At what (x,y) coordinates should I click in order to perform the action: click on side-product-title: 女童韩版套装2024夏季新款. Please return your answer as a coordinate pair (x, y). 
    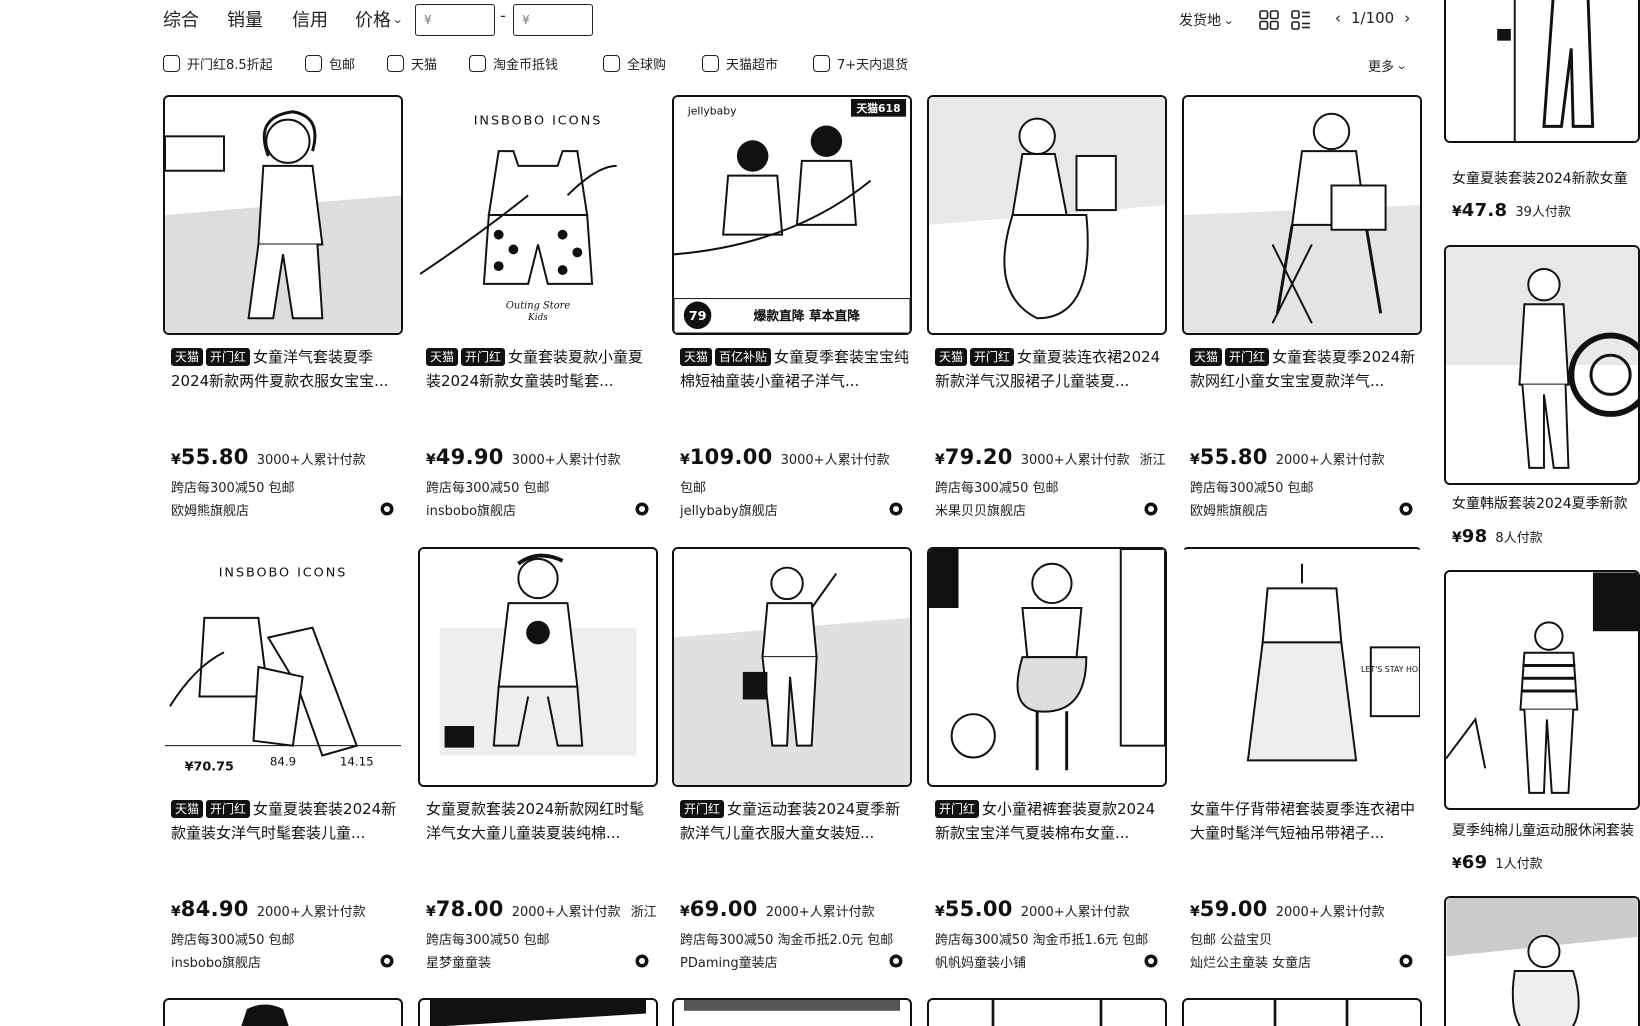
    Looking at the image, I should click on (1540, 503).